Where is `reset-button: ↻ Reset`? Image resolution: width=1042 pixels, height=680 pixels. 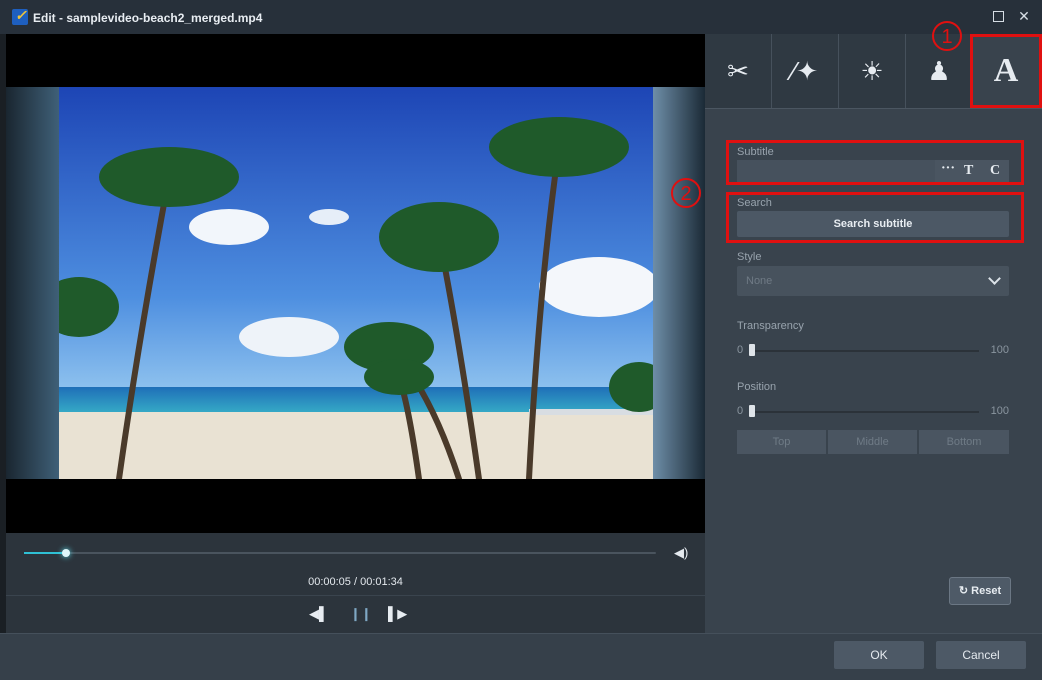
reset-button: ↻ Reset is located at coordinates (980, 591).